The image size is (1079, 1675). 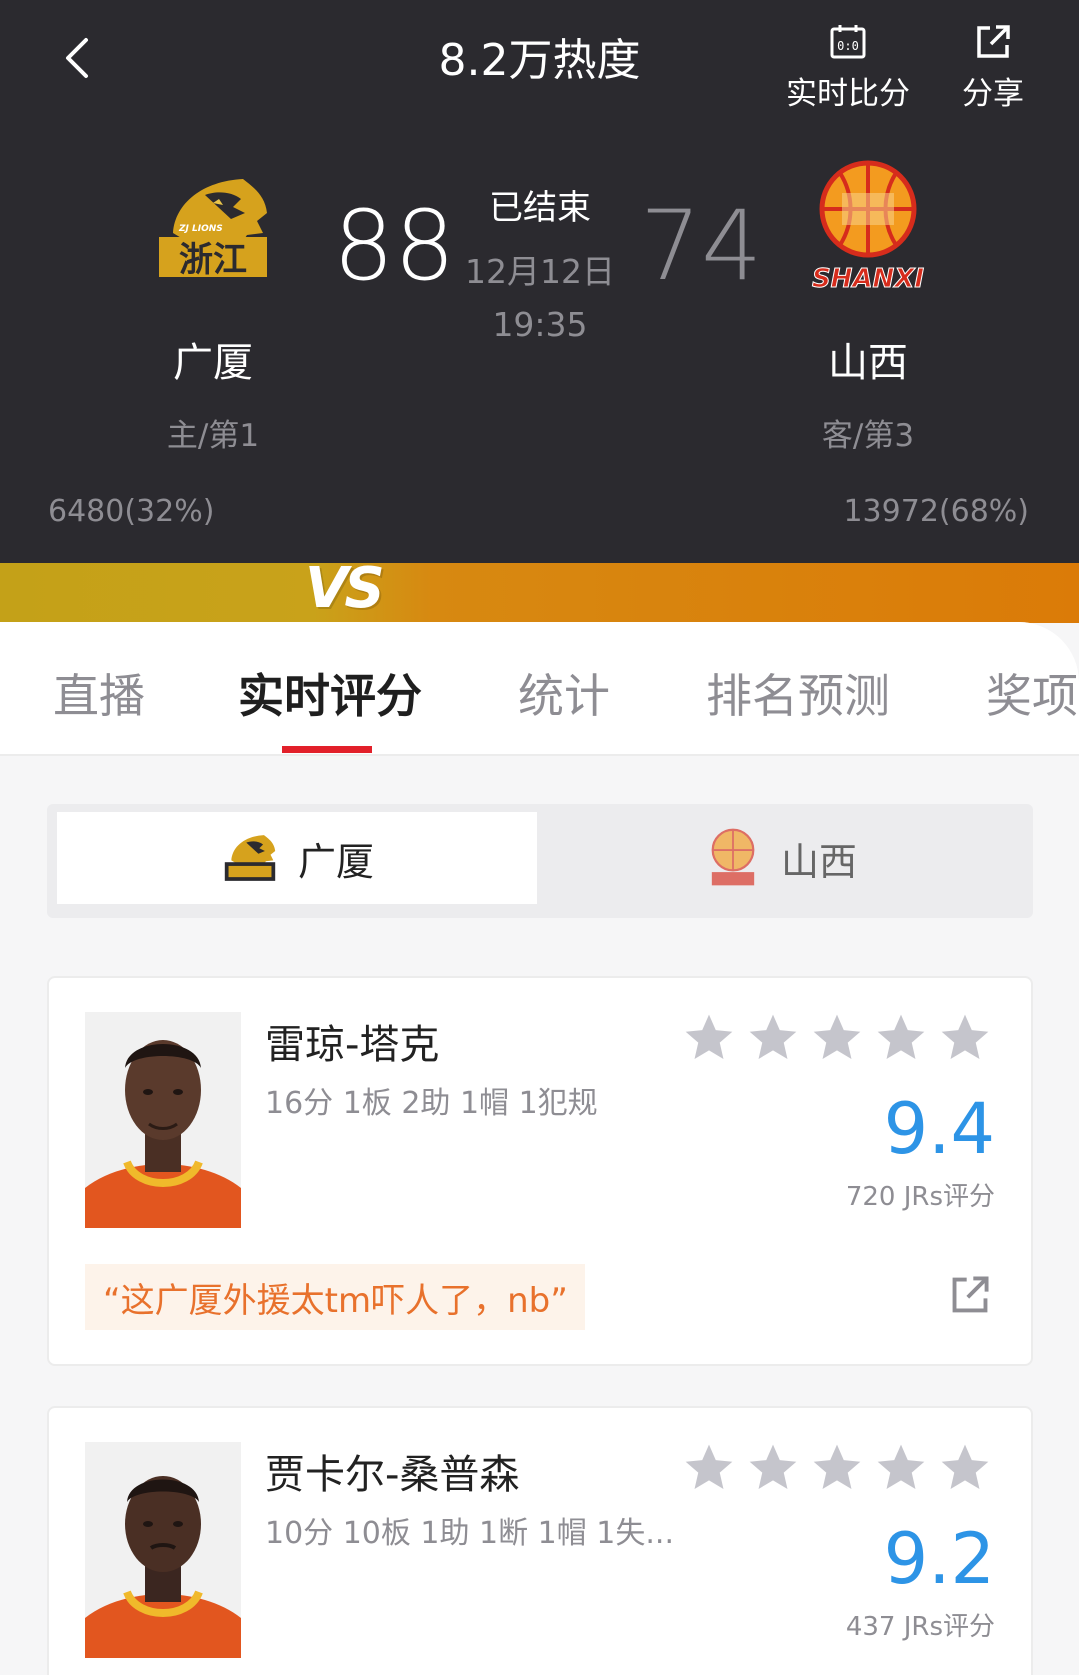 What do you see at coordinates (99, 693) in the screenshot?
I see `tab-live: 直播` at bounding box center [99, 693].